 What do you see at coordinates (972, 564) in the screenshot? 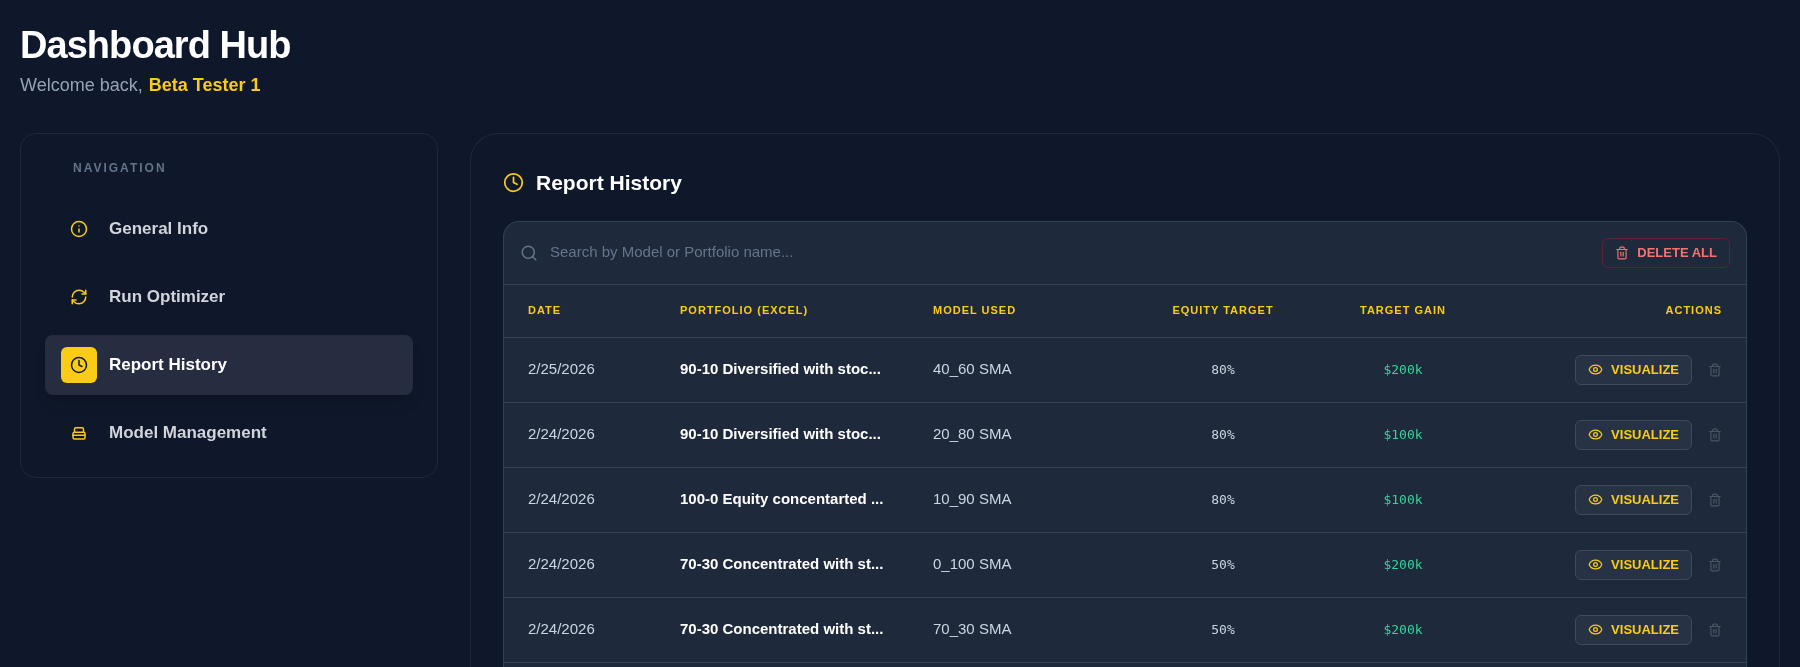
I see `model-cell: 0_100 SMA` at bounding box center [972, 564].